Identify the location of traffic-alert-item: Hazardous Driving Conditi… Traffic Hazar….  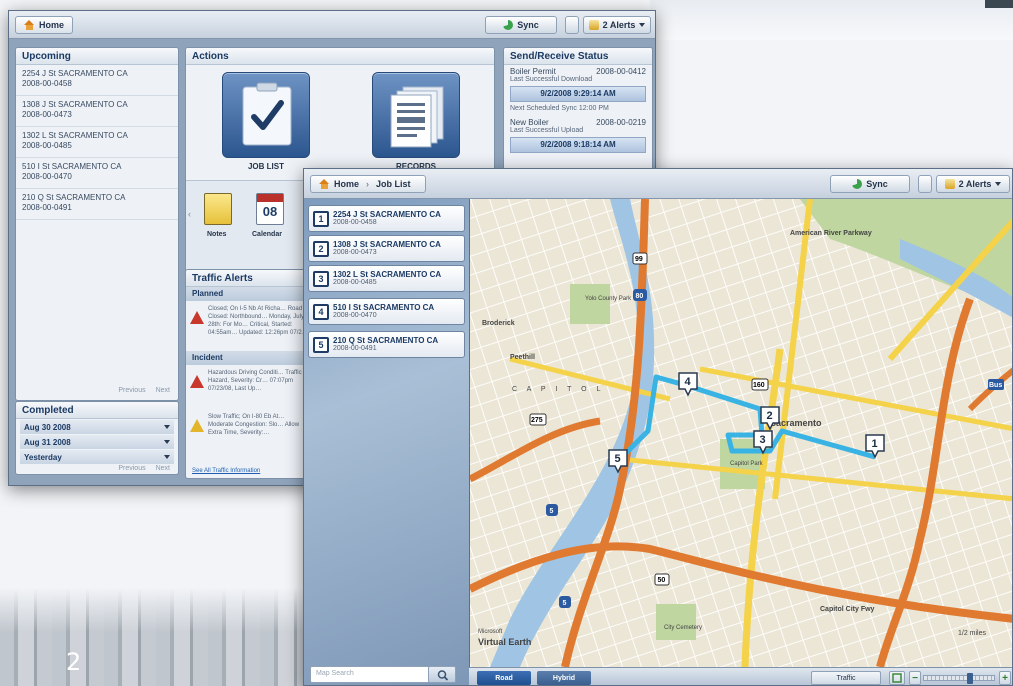
(250, 387).